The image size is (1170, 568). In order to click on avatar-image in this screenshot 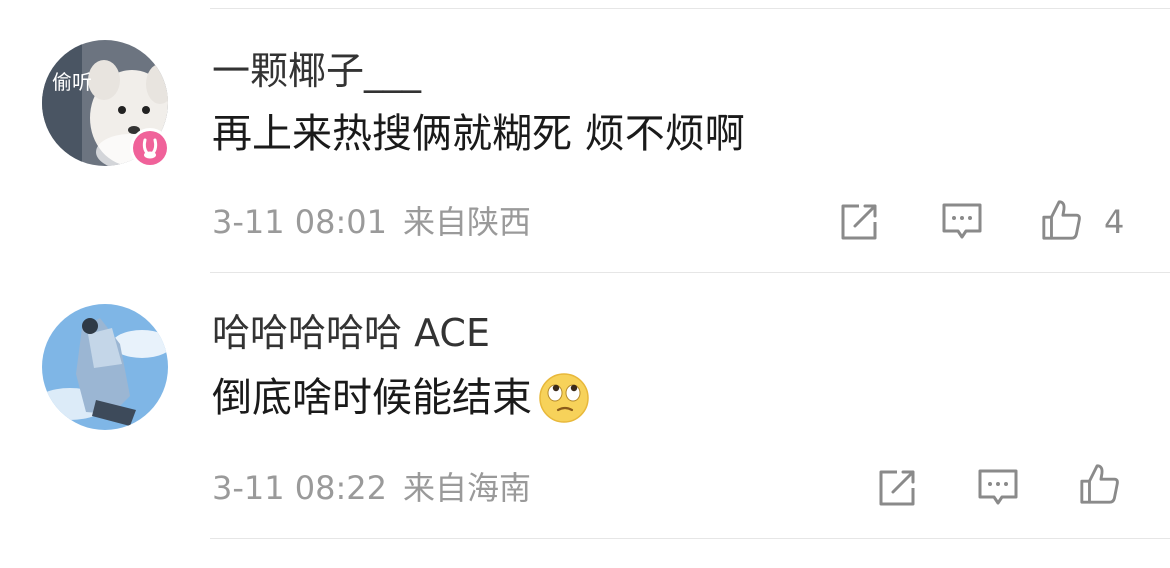, I will do `click(105, 367)`.